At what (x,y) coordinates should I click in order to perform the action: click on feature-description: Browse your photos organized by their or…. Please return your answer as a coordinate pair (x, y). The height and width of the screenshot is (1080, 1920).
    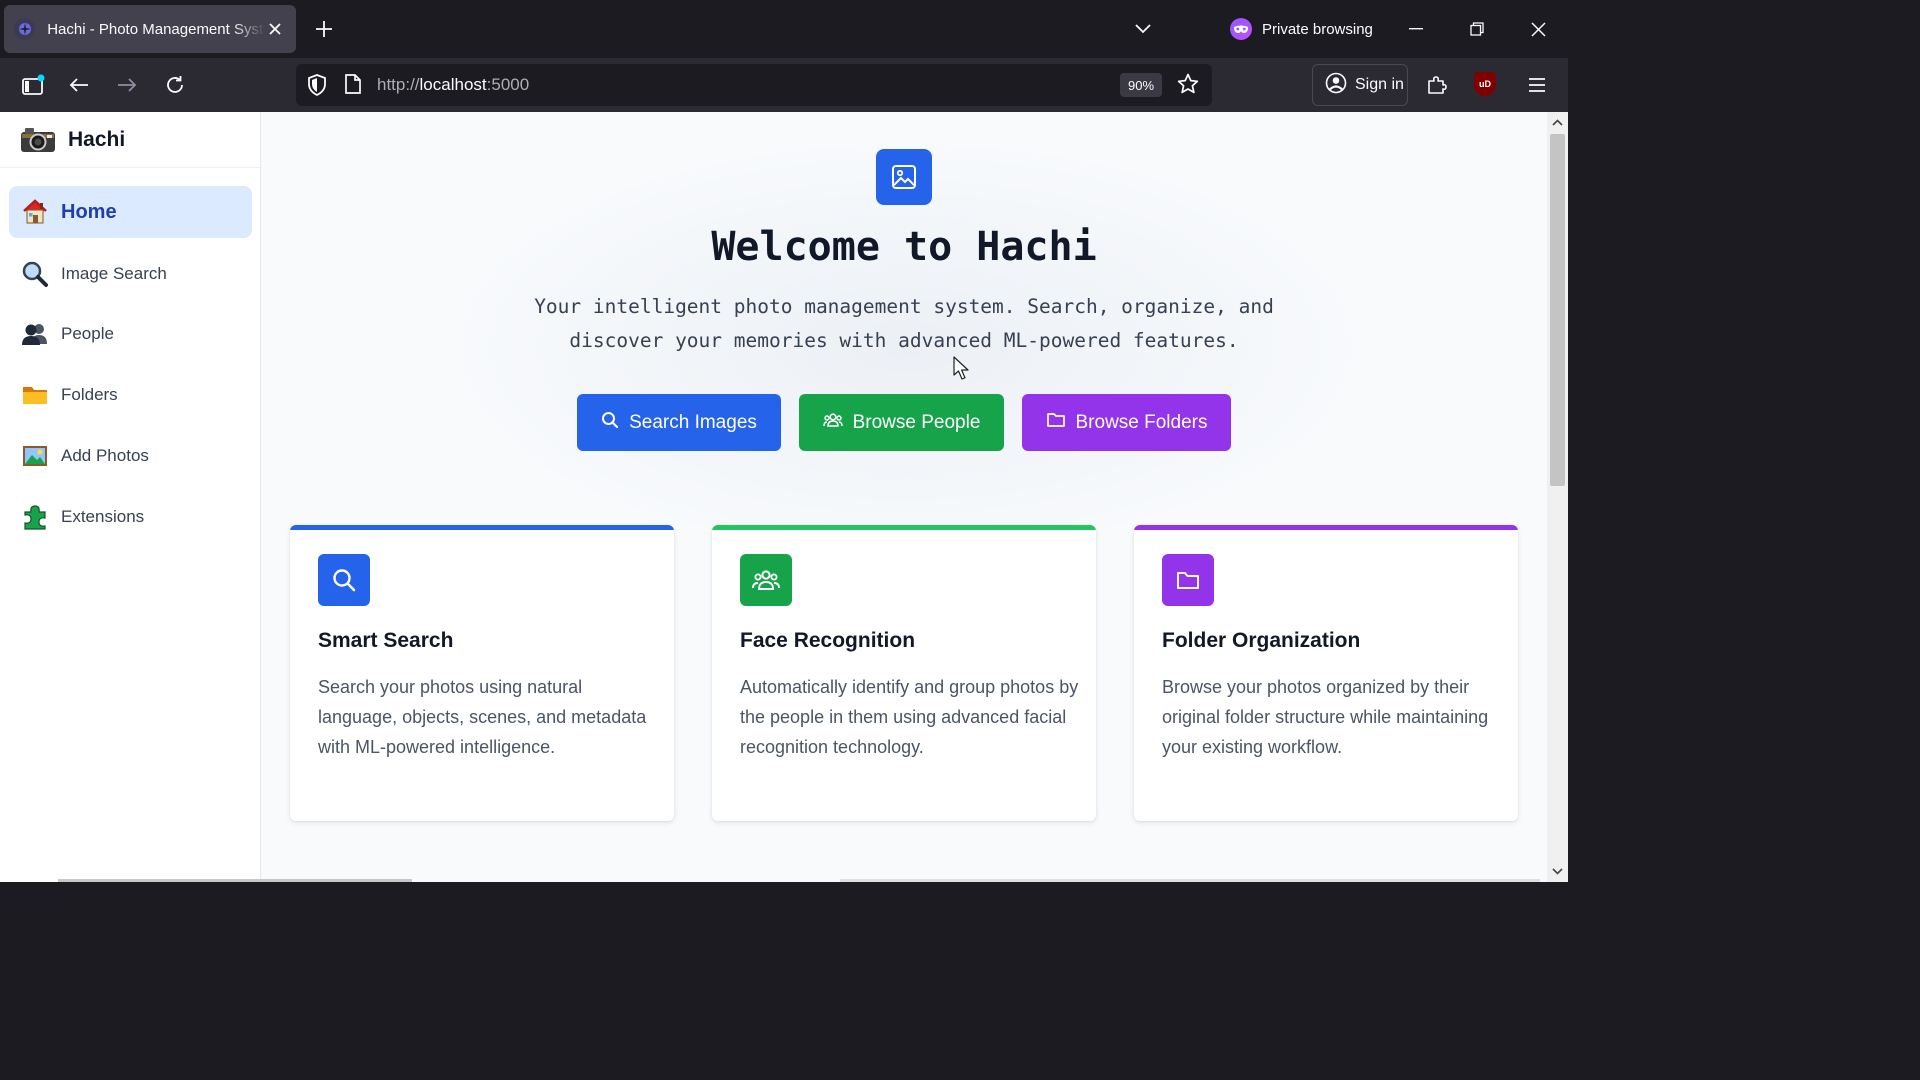
    Looking at the image, I should click on (1325, 717).